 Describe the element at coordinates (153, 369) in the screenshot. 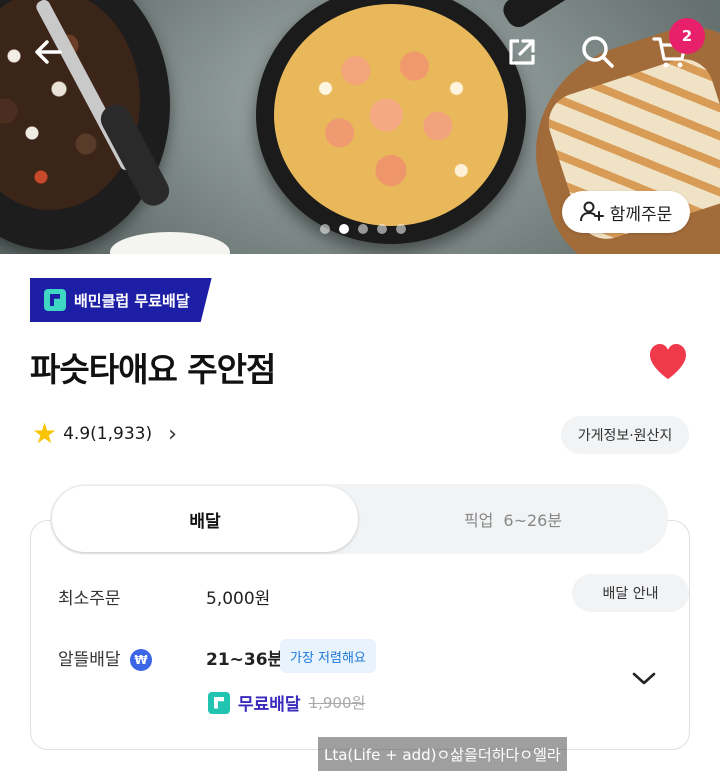

I see `store-name: 파슷타애요 주안점` at that location.